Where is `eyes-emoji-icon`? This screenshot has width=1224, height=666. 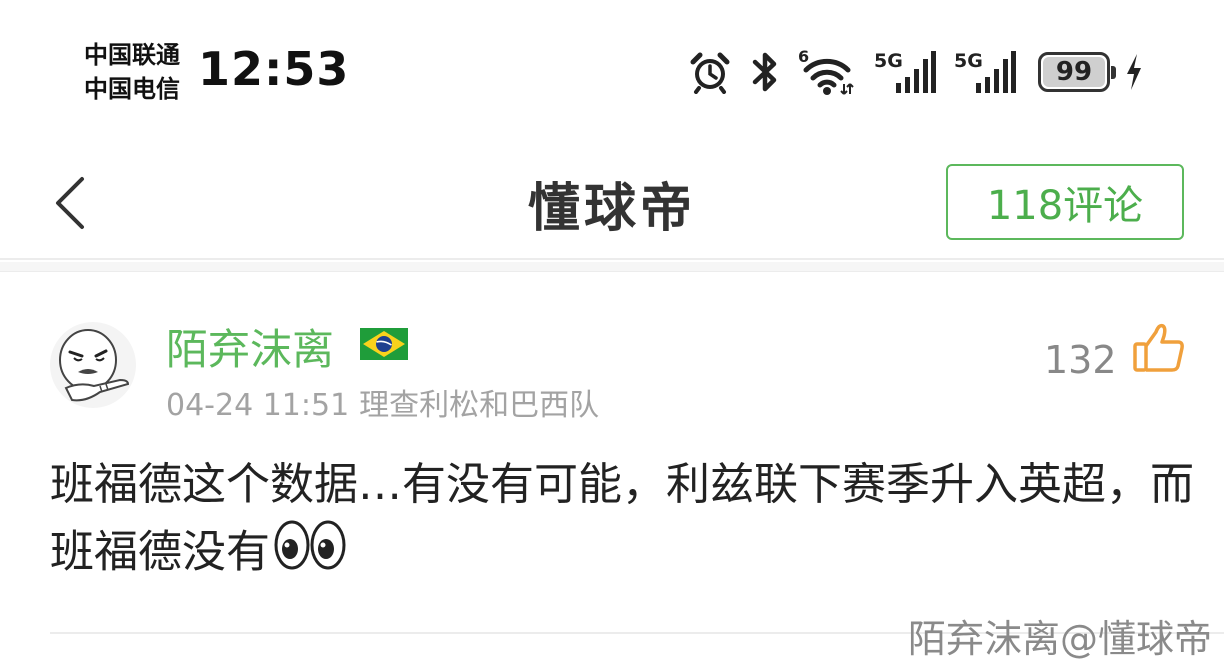 eyes-emoji-icon is located at coordinates (310, 554).